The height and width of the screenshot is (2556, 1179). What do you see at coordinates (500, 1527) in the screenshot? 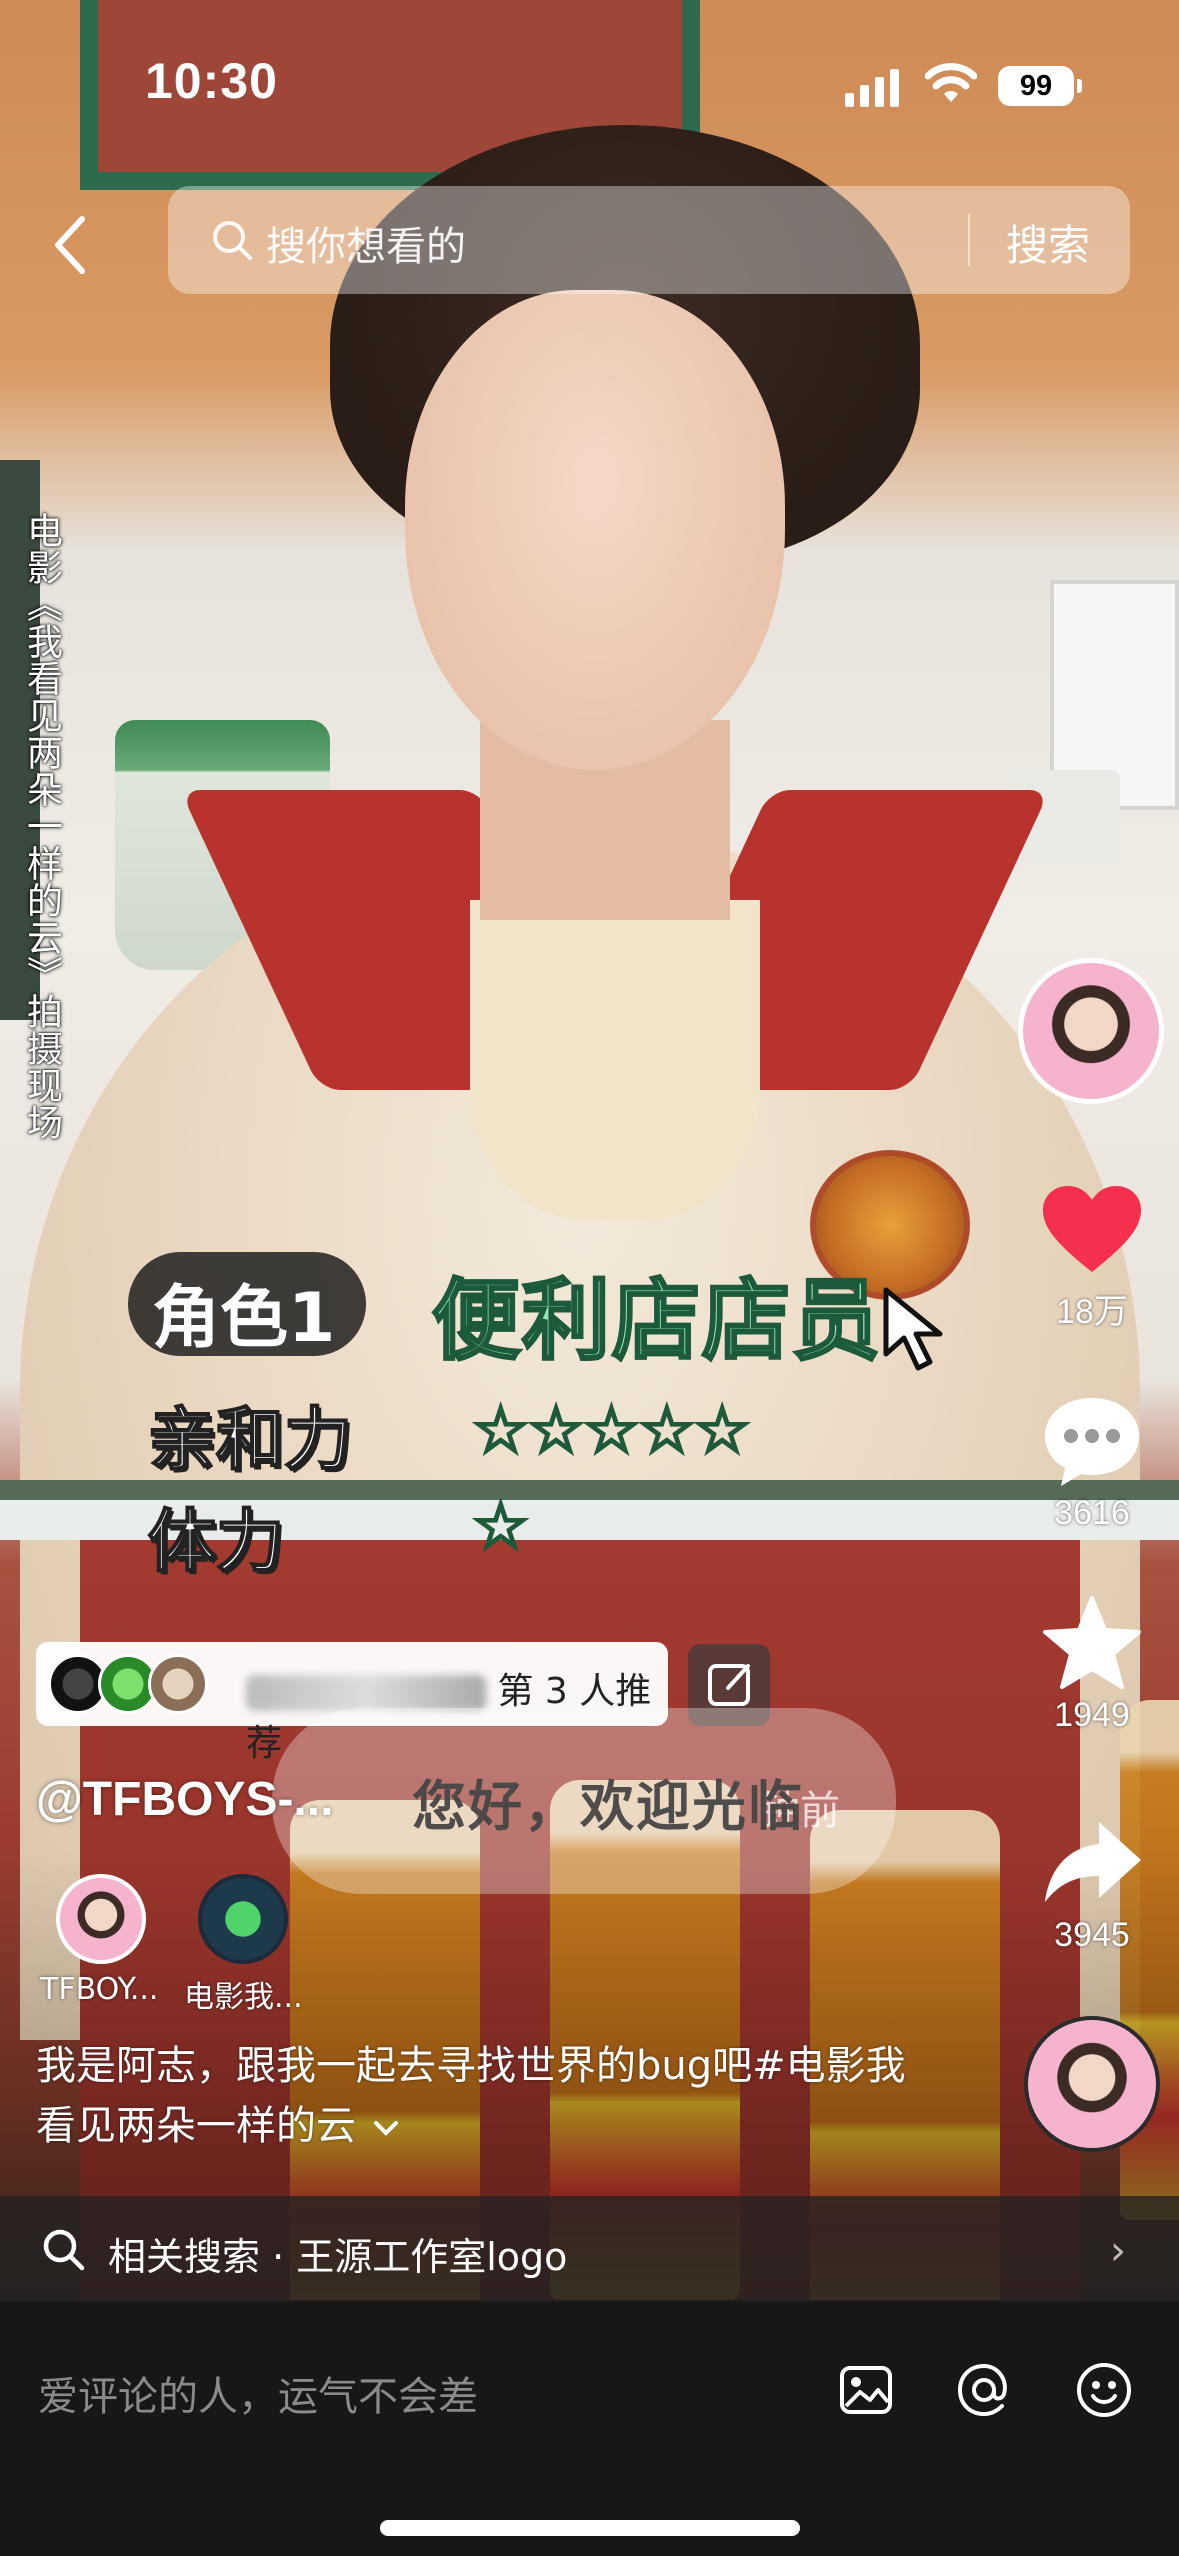
I see `attribute-stars: ☆` at bounding box center [500, 1527].